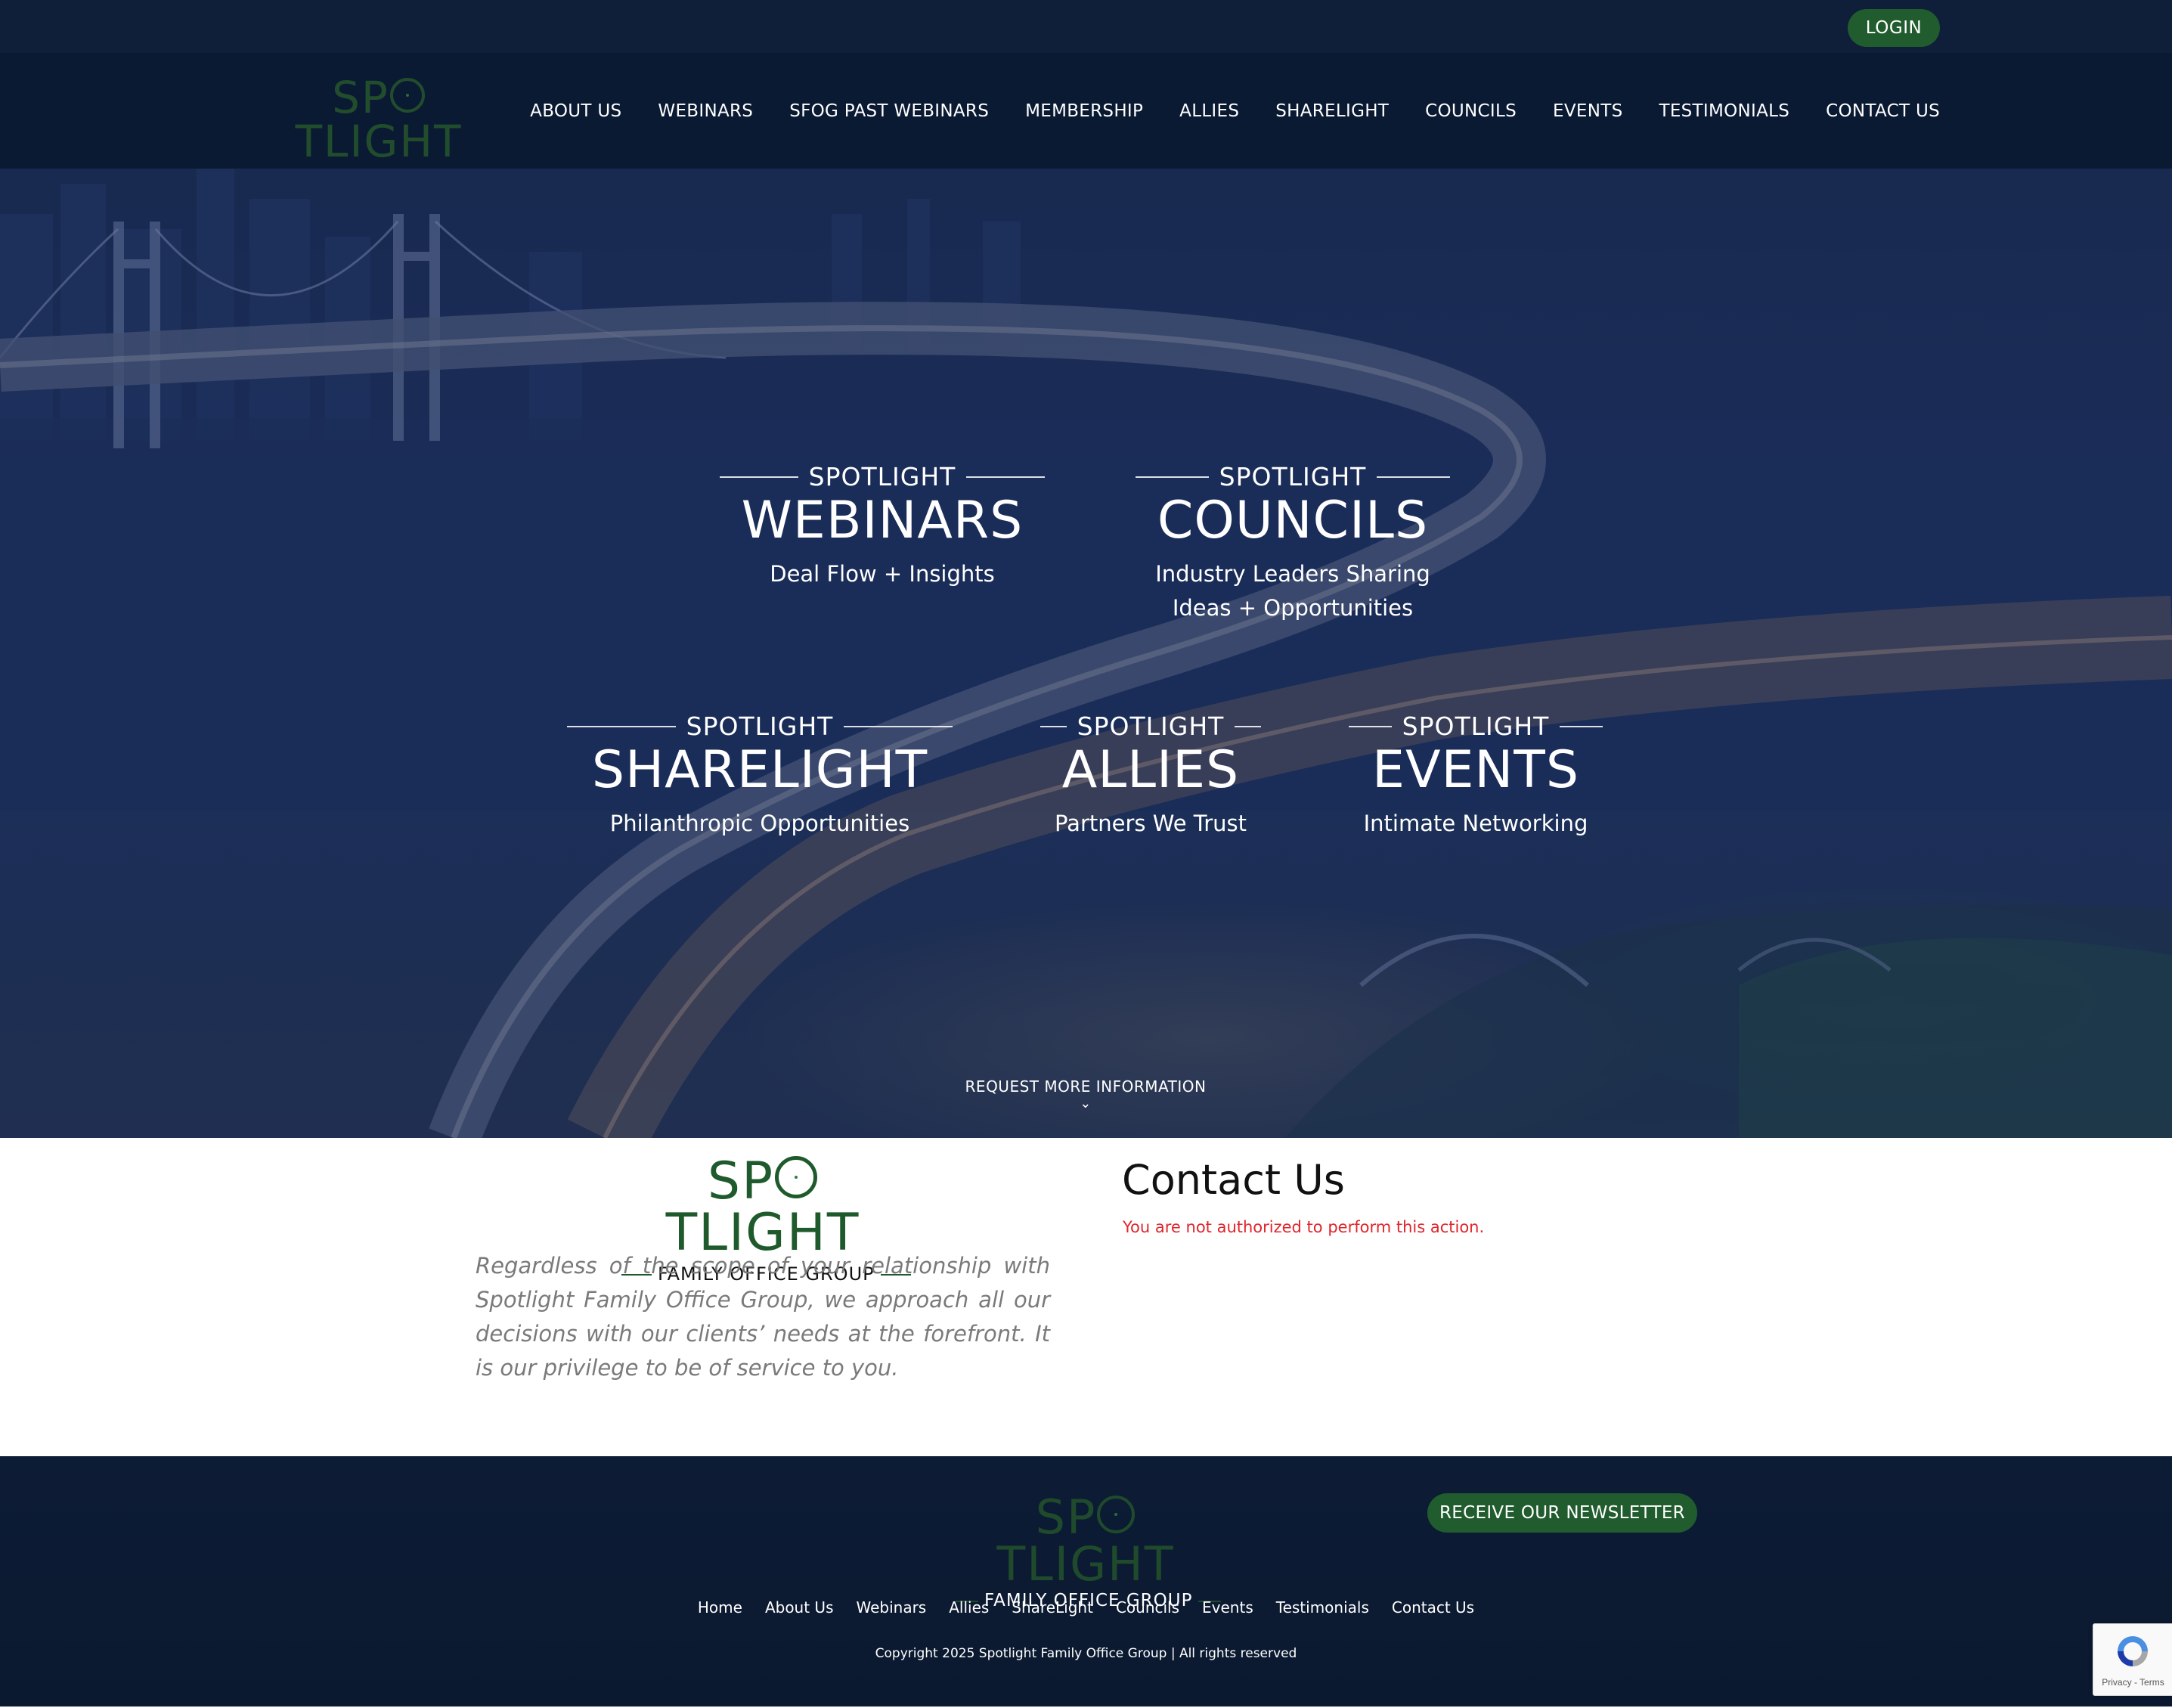  I want to click on footer-logo: SPTLIGHT FAMILY OFFICE GROUP, so click(1086, 1552).